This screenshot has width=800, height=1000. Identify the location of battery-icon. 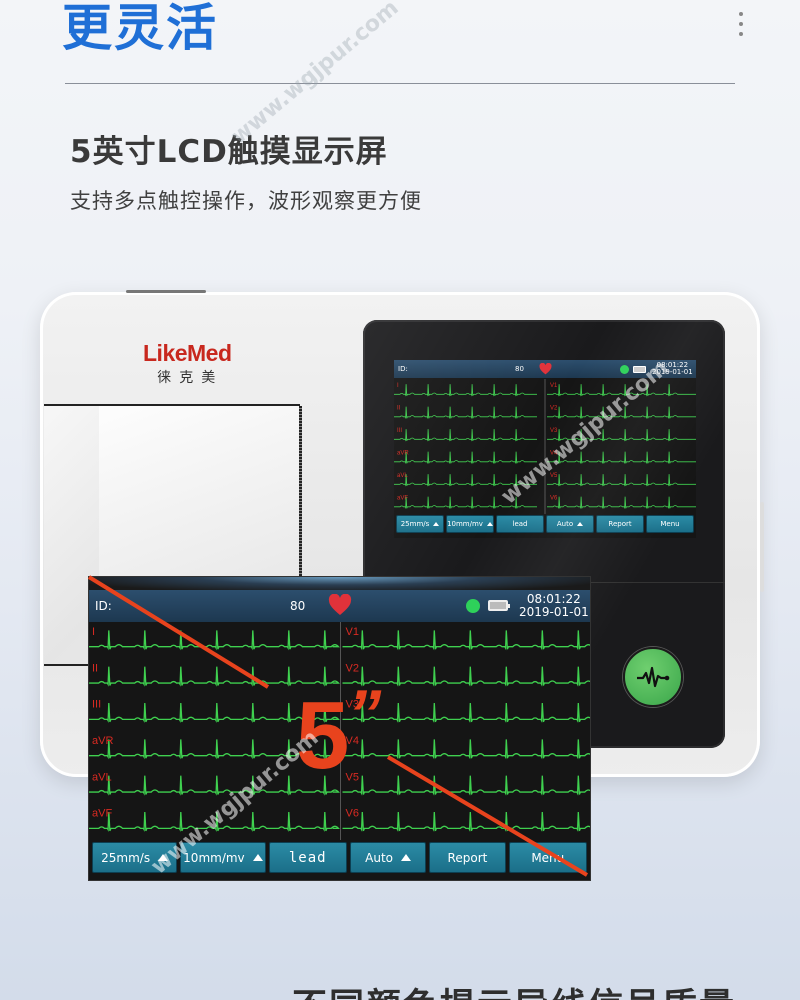
(499, 605).